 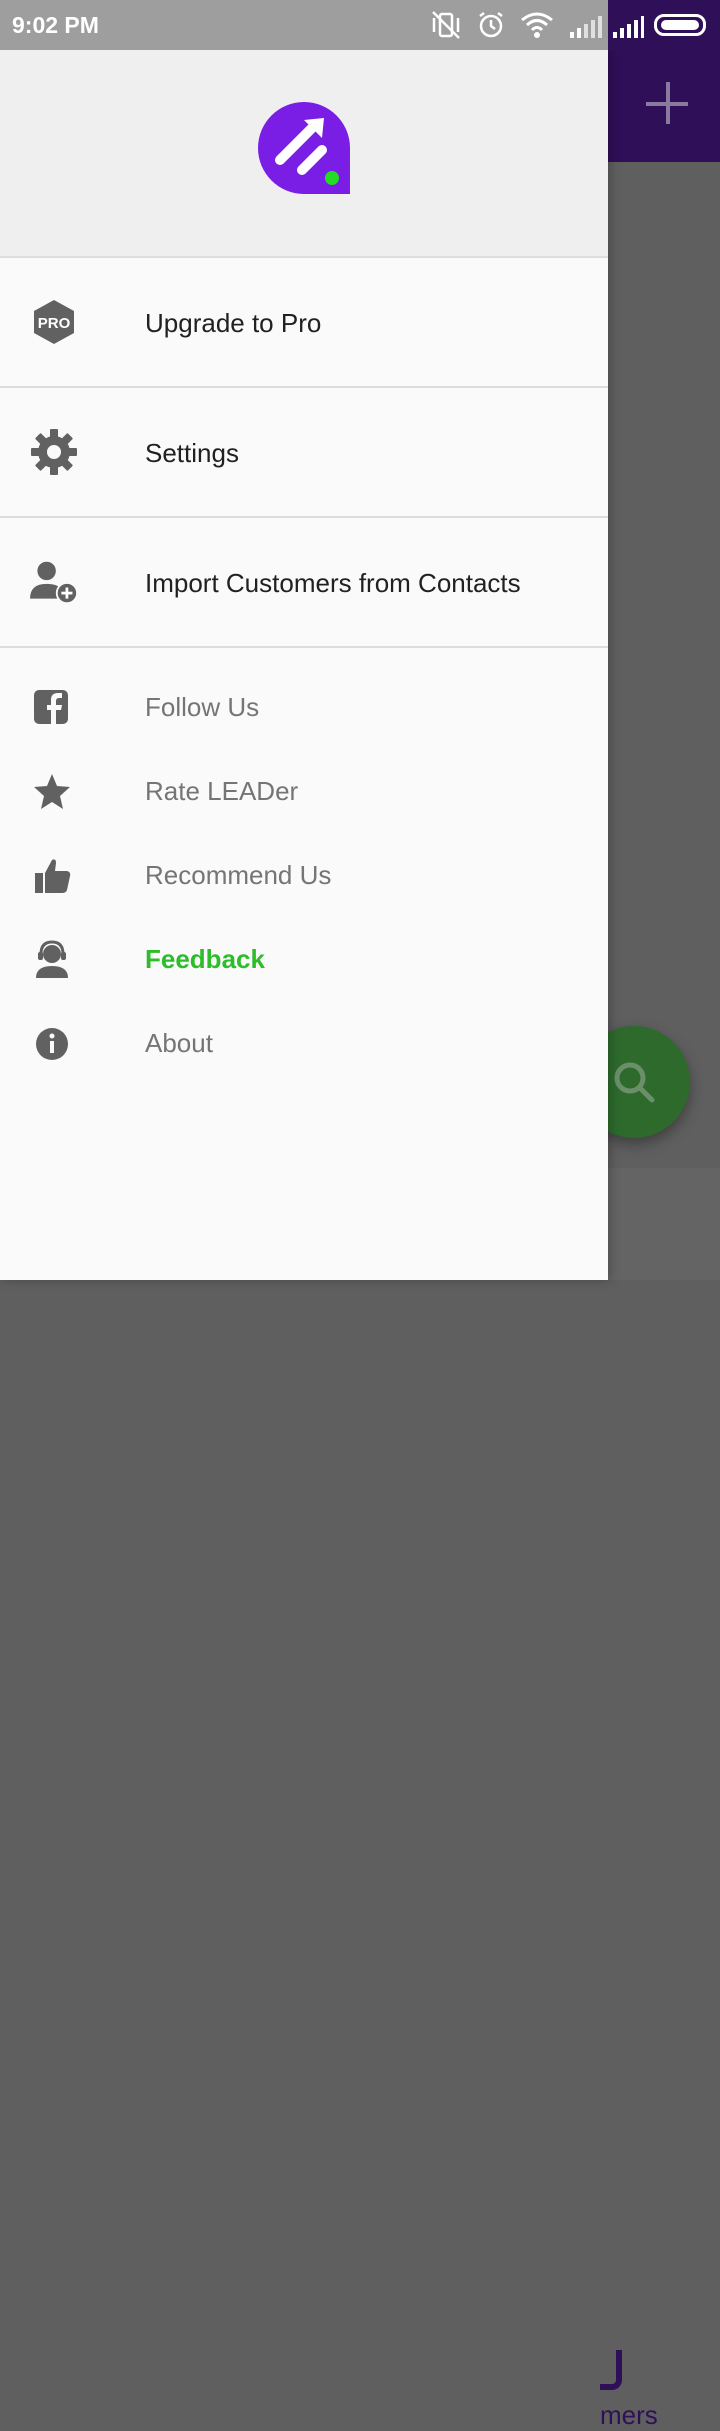 I want to click on star-icon, so click(x=52, y=792).